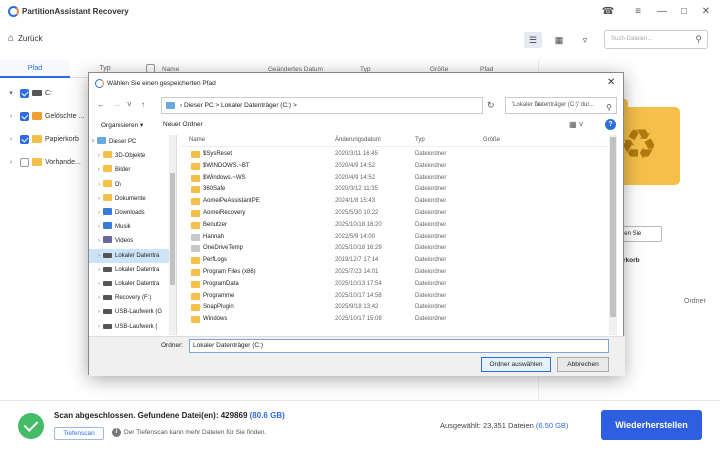  I want to click on nav-item: › USB-Laufwerk (, so click(132, 327).